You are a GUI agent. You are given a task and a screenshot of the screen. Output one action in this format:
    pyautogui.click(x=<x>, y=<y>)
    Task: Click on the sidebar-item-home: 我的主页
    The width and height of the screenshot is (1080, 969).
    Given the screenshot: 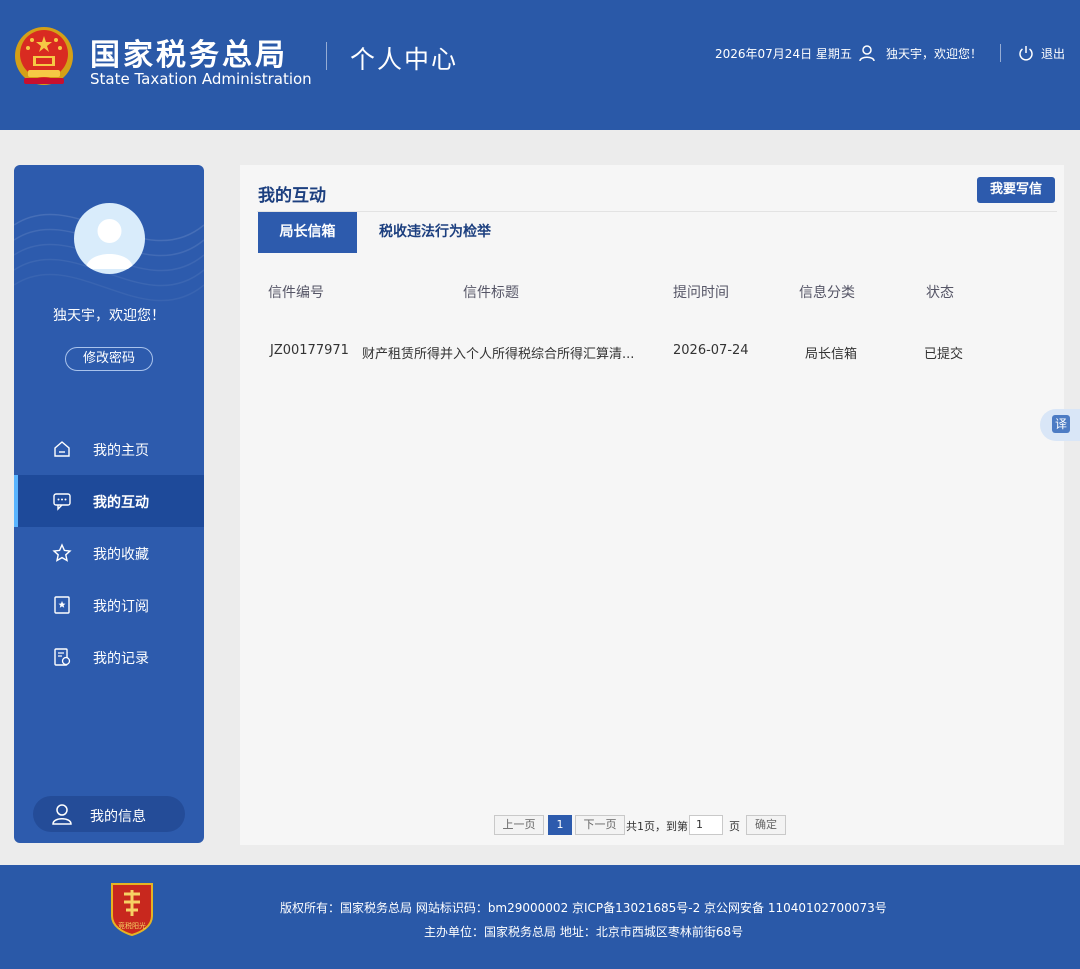 What is the action you would take?
    pyautogui.click(x=109, y=449)
    